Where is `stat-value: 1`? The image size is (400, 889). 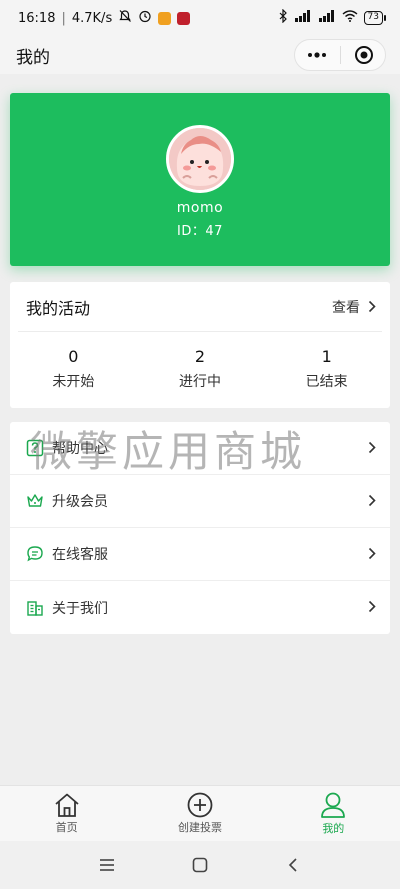 stat-value: 1 is located at coordinates (326, 356).